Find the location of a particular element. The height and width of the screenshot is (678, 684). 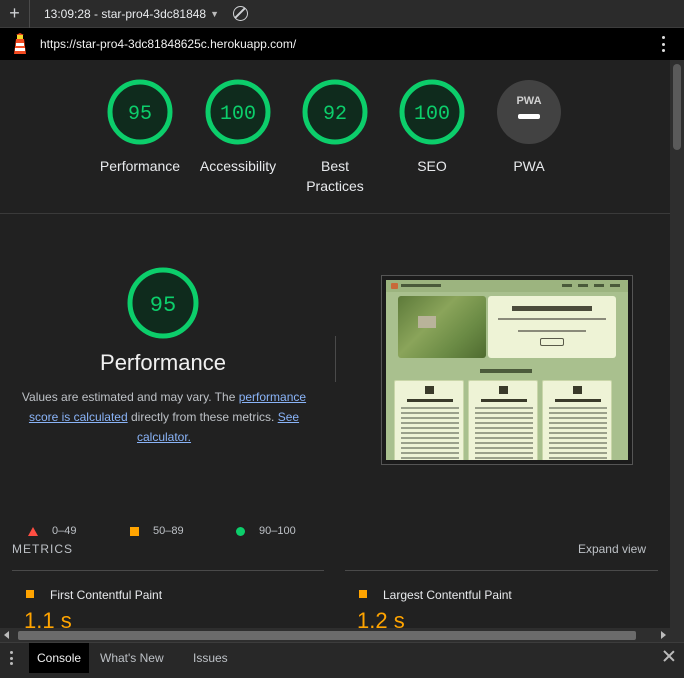

gauge-accessibility: 100 Accessibility is located at coordinates (238, 127).